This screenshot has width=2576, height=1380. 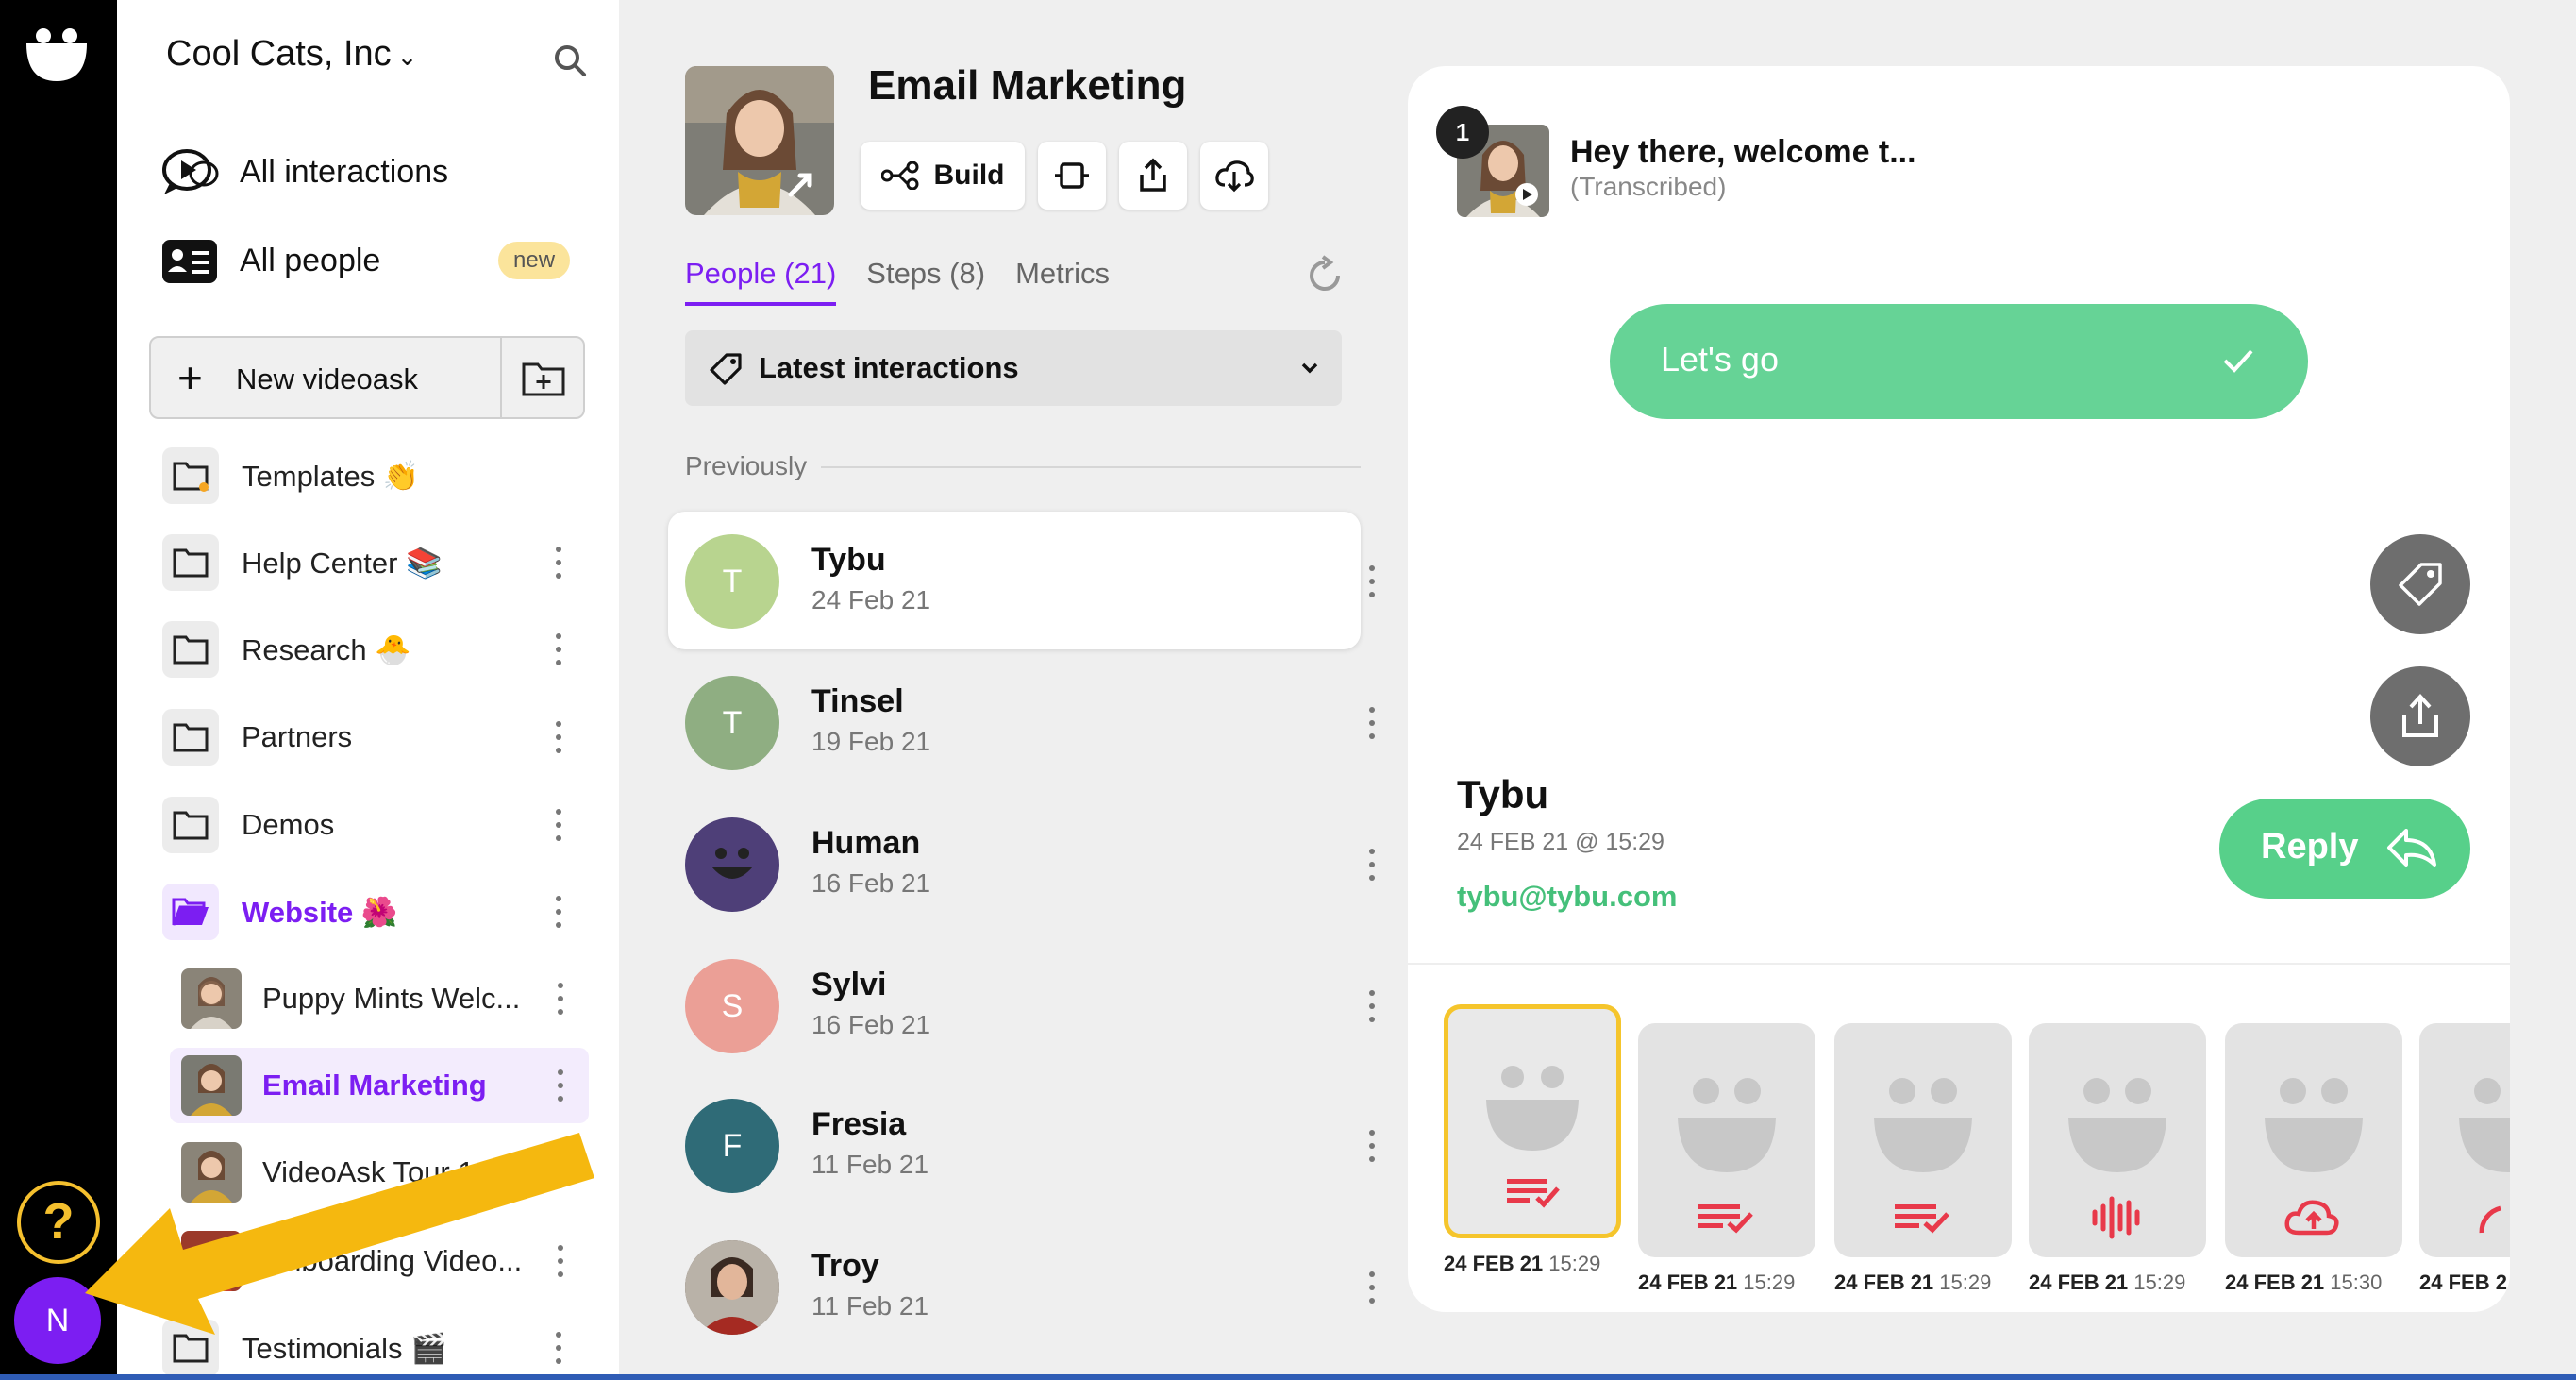 What do you see at coordinates (320, 912) in the screenshot?
I see `folder-label: Website 🌺` at bounding box center [320, 912].